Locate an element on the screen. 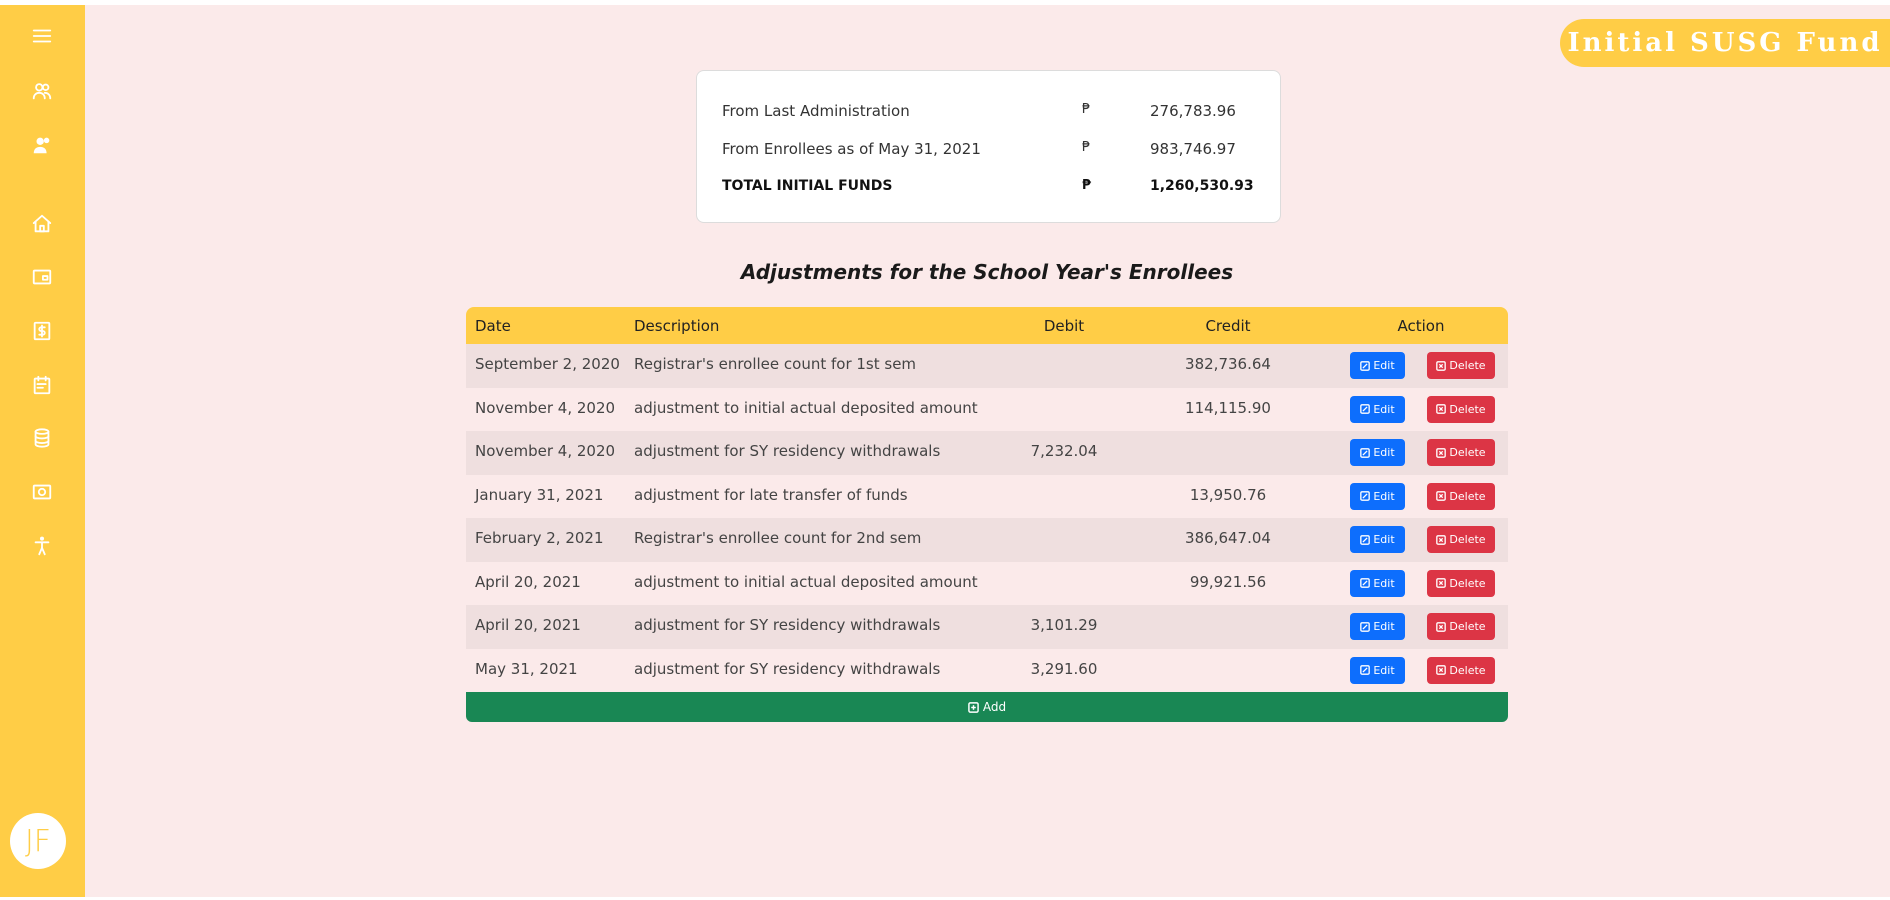 This screenshot has width=1890, height=900. cell-debit: 3,291.60 is located at coordinates (1064, 668).